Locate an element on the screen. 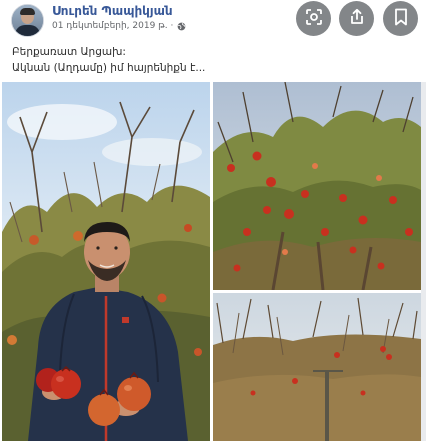 The width and height of the screenshot is (426, 441). avatar is located at coordinates (27, 20).